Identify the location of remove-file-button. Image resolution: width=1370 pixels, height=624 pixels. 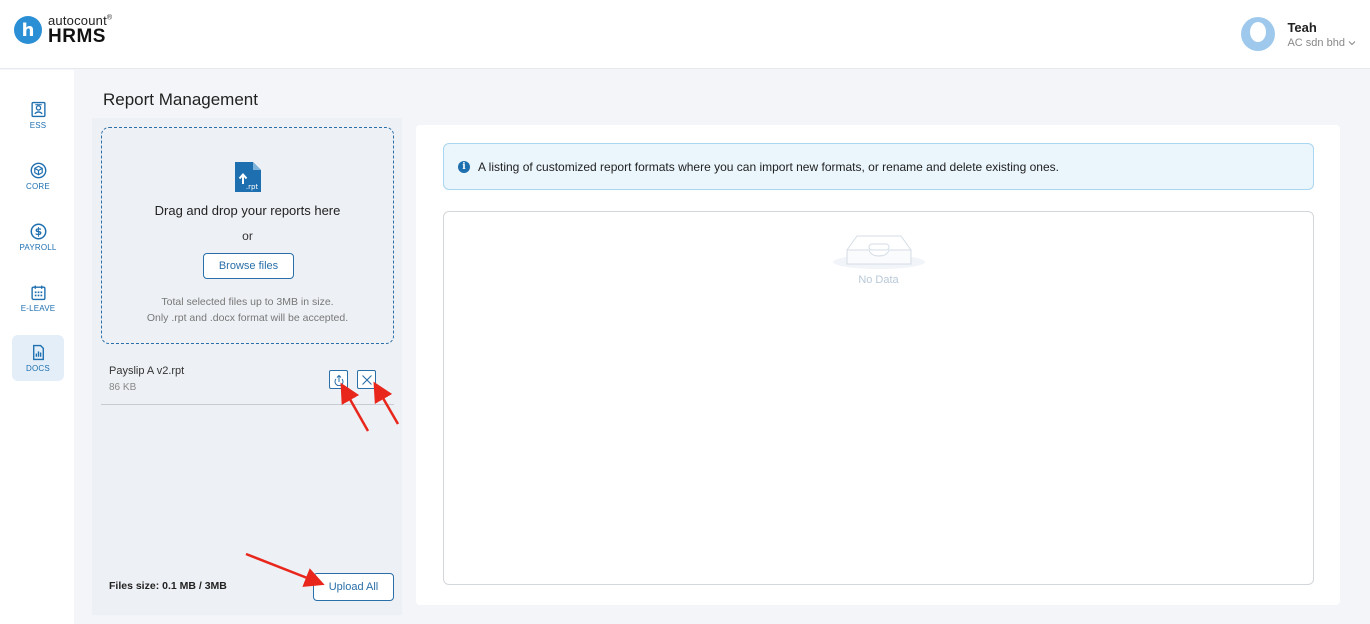
(366, 379).